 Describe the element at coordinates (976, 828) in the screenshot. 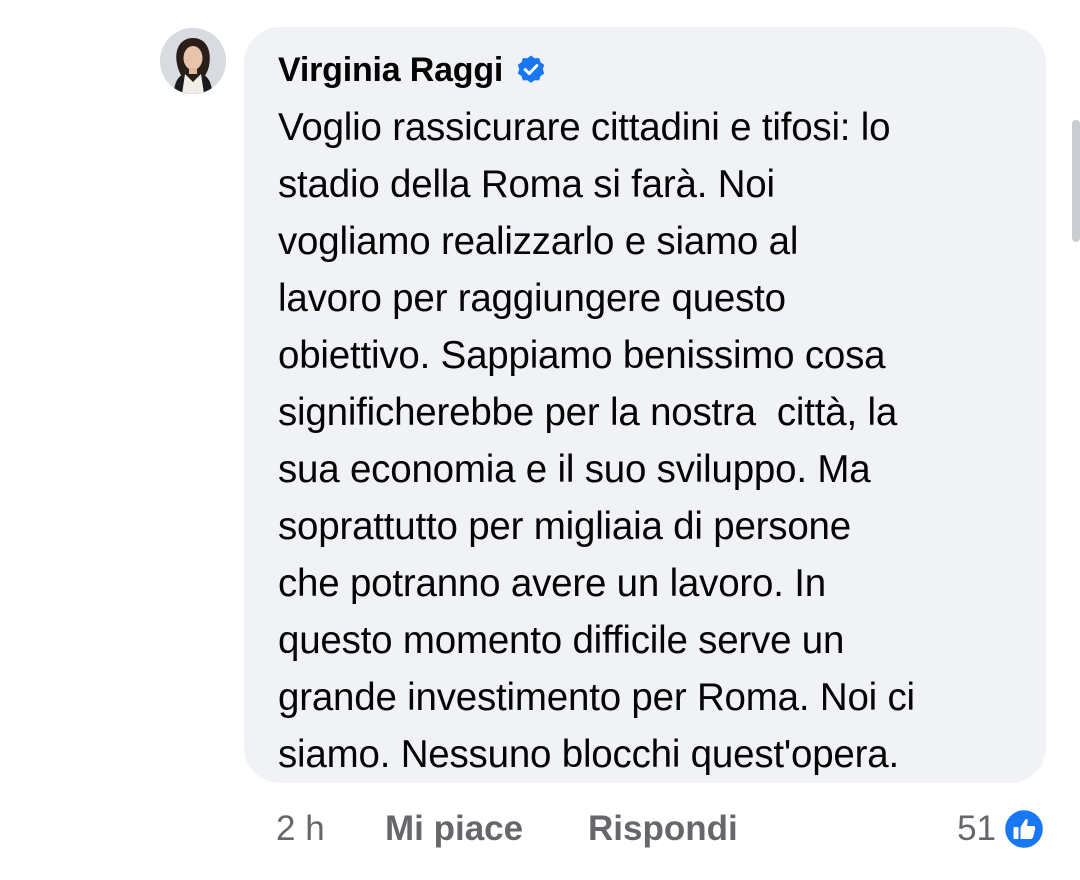

I see `reaction-count: 51` at that location.